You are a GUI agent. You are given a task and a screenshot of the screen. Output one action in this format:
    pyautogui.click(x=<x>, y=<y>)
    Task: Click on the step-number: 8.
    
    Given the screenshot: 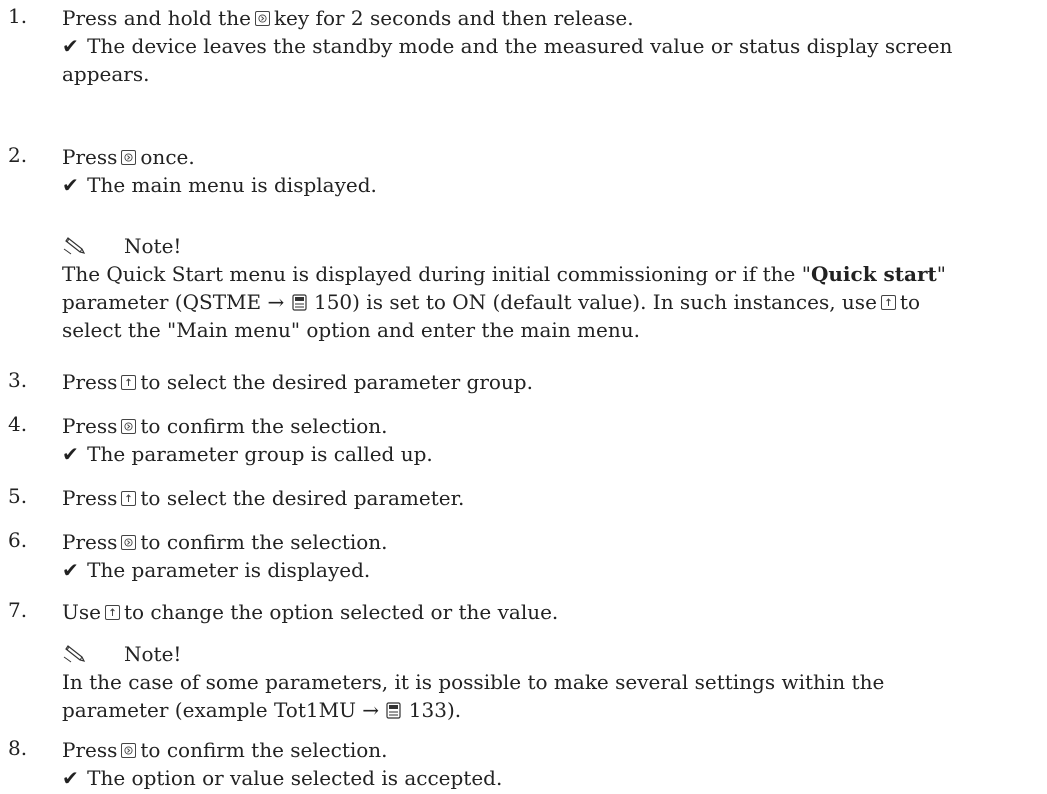 What is the action you would take?
    pyautogui.click(x=18, y=748)
    